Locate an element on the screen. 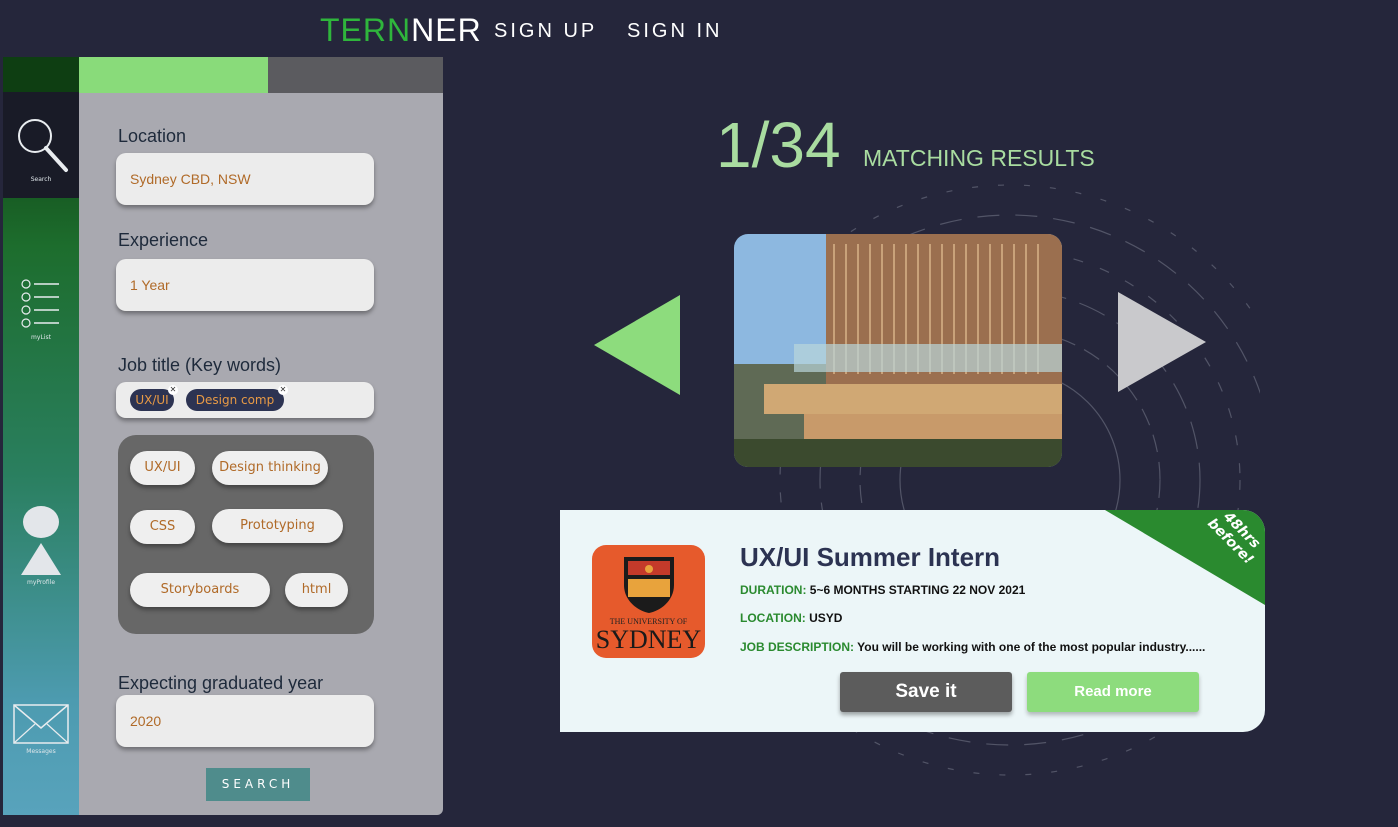  chip-label: Design comp is located at coordinates (235, 400).